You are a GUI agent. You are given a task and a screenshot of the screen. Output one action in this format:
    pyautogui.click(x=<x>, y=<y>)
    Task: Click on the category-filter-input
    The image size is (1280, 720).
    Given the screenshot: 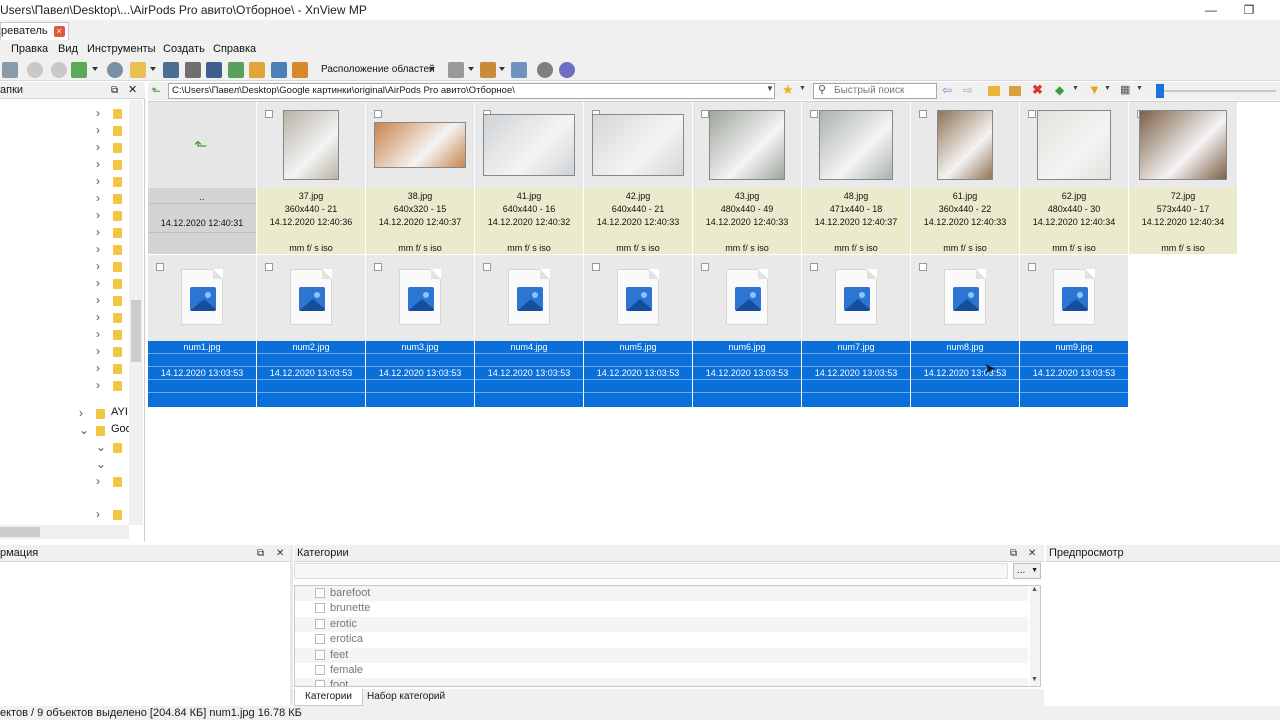 What is the action you would take?
    pyautogui.click(x=651, y=571)
    